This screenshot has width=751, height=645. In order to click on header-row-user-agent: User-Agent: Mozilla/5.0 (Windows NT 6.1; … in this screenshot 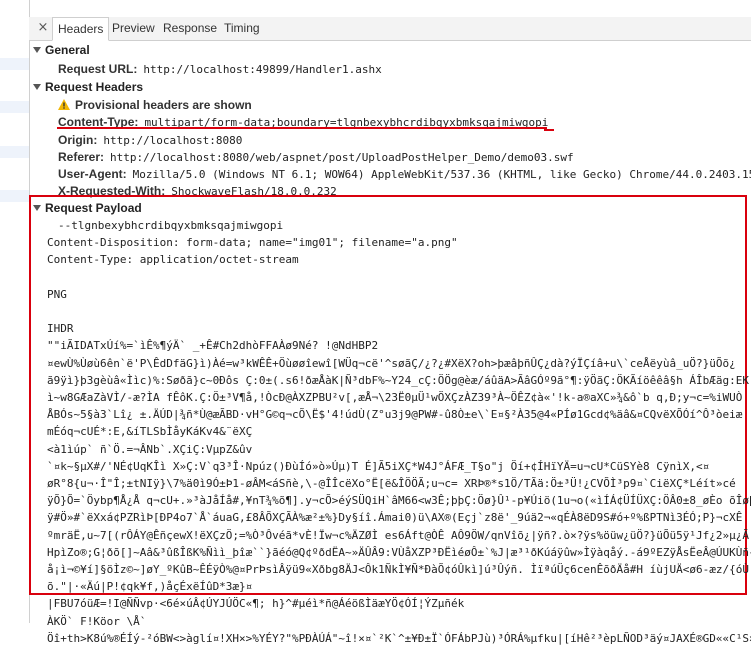, I will do `click(404, 174)`.